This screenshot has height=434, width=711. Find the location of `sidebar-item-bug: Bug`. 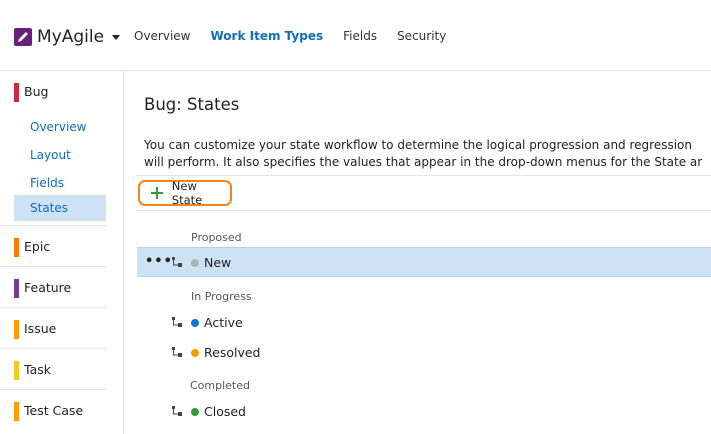

sidebar-item-bug: Bug is located at coordinates (53, 91).